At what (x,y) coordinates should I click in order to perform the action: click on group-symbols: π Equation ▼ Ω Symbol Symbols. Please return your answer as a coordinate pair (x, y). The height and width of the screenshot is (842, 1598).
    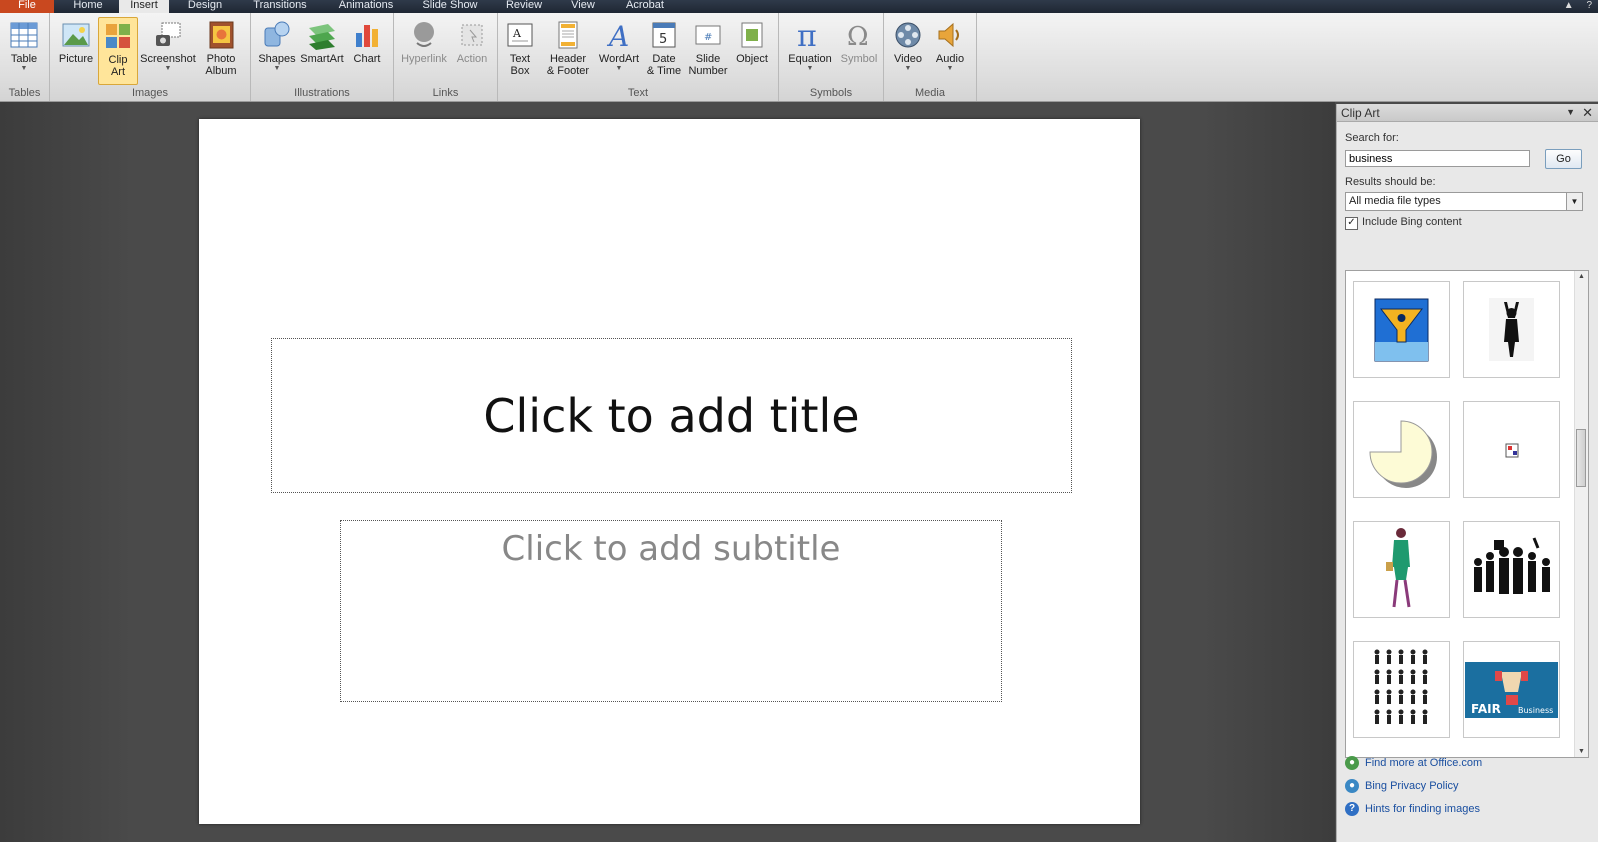
    Looking at the image, I should click on (831, 57).